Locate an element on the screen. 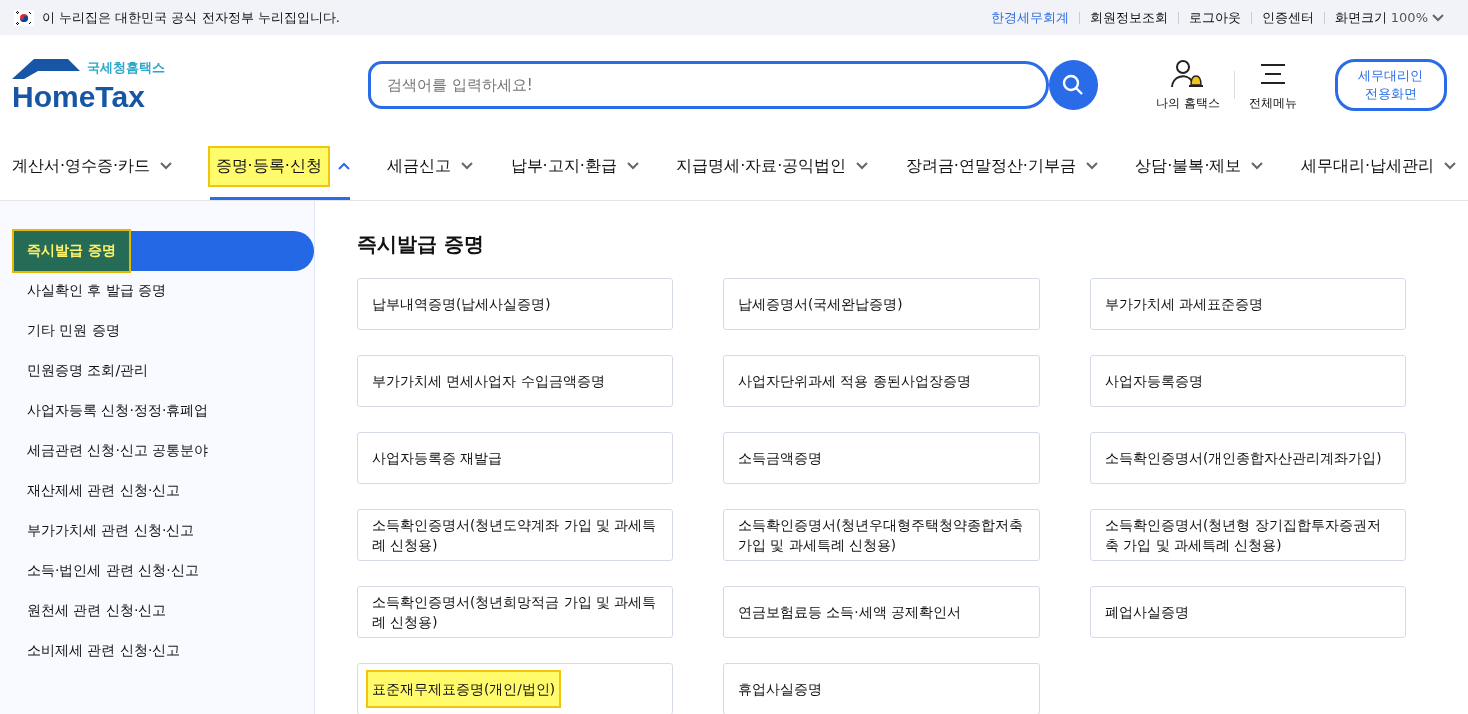 The image size is (1468, 714). certificate-card: 소득금액증명 is located at coordinates (881, 458).